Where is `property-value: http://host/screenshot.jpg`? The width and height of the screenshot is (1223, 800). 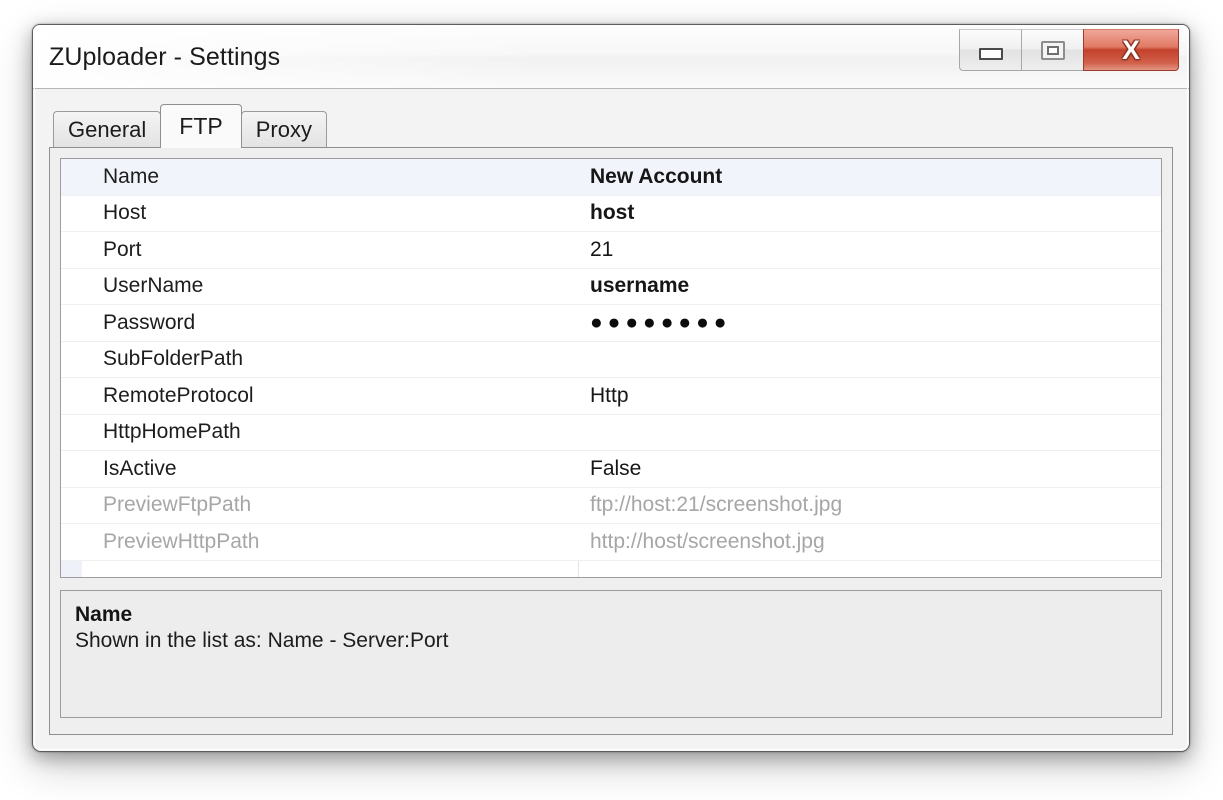 property-value: http://host/screenshot.jpg is located at coordinates (869, 542).